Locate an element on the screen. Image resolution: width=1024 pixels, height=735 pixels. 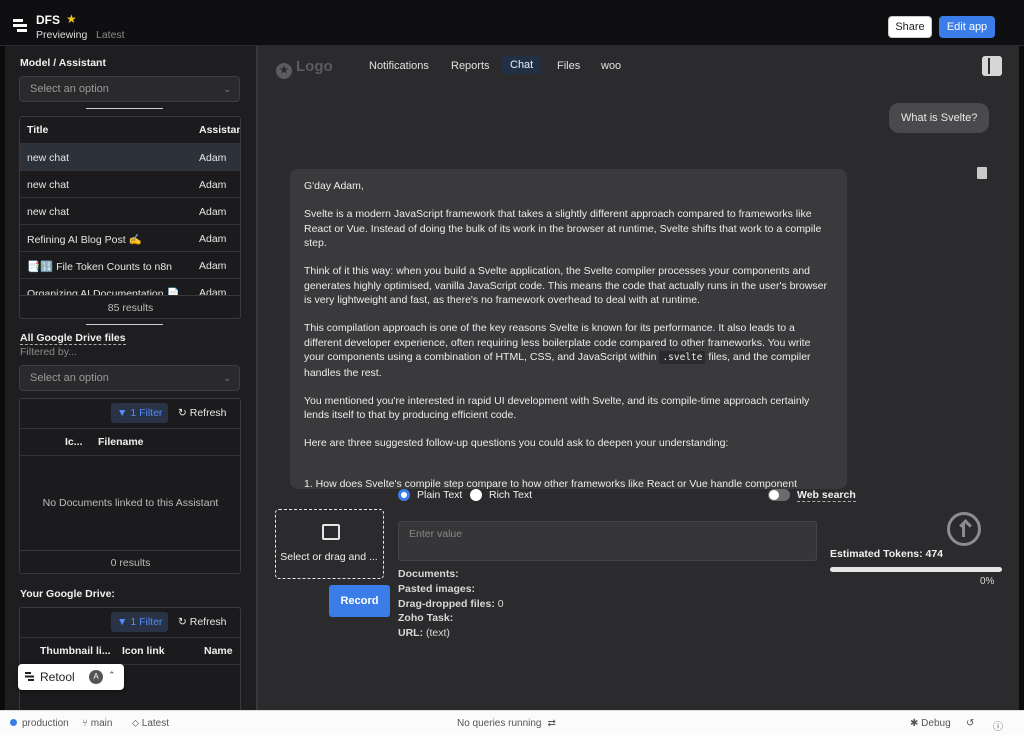
retool-badge: Retool A ⌃ is located at coordinates (71, 677).